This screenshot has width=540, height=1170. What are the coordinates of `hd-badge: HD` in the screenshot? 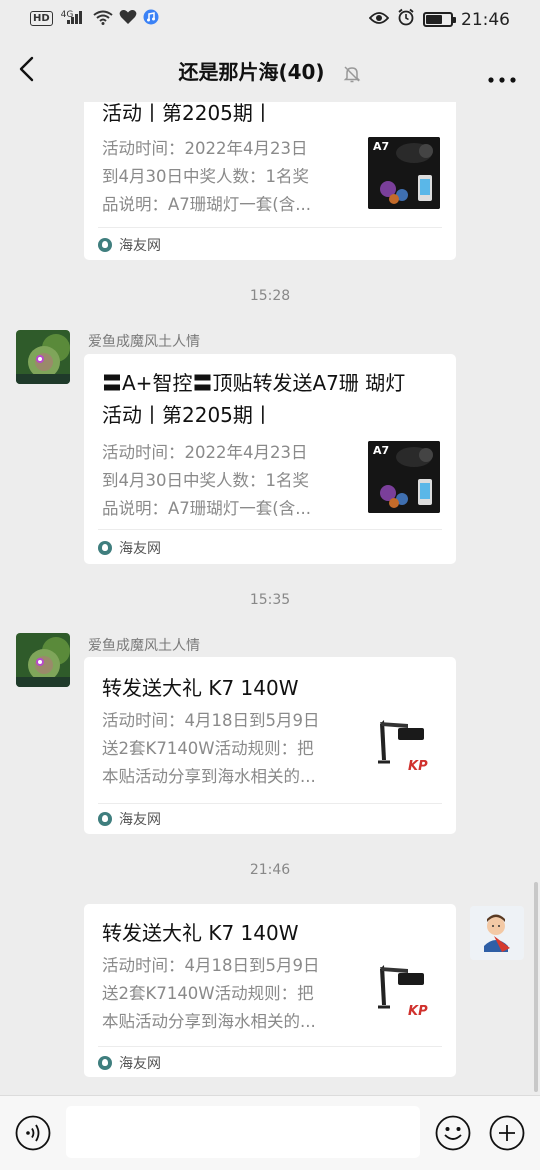 It's located at (41, 18).